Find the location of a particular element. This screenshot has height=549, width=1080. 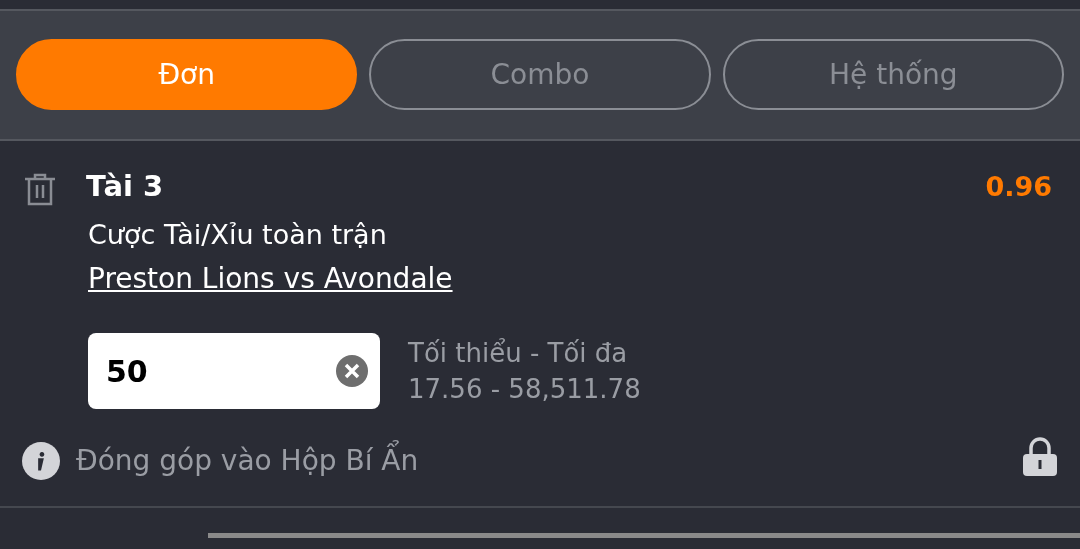

trash-icon is located at coordinates (40, 189).